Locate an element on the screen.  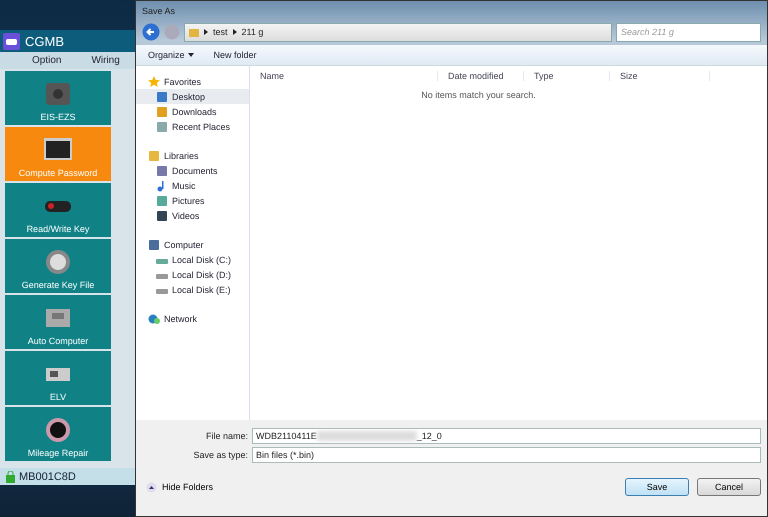
column-header: Size is located at coordinates (660, 76).